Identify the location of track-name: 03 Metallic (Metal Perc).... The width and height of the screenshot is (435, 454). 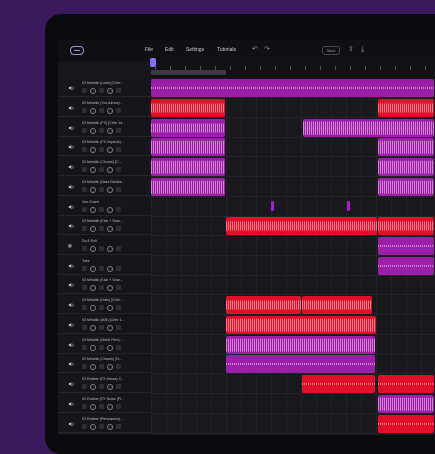
(115, 340).